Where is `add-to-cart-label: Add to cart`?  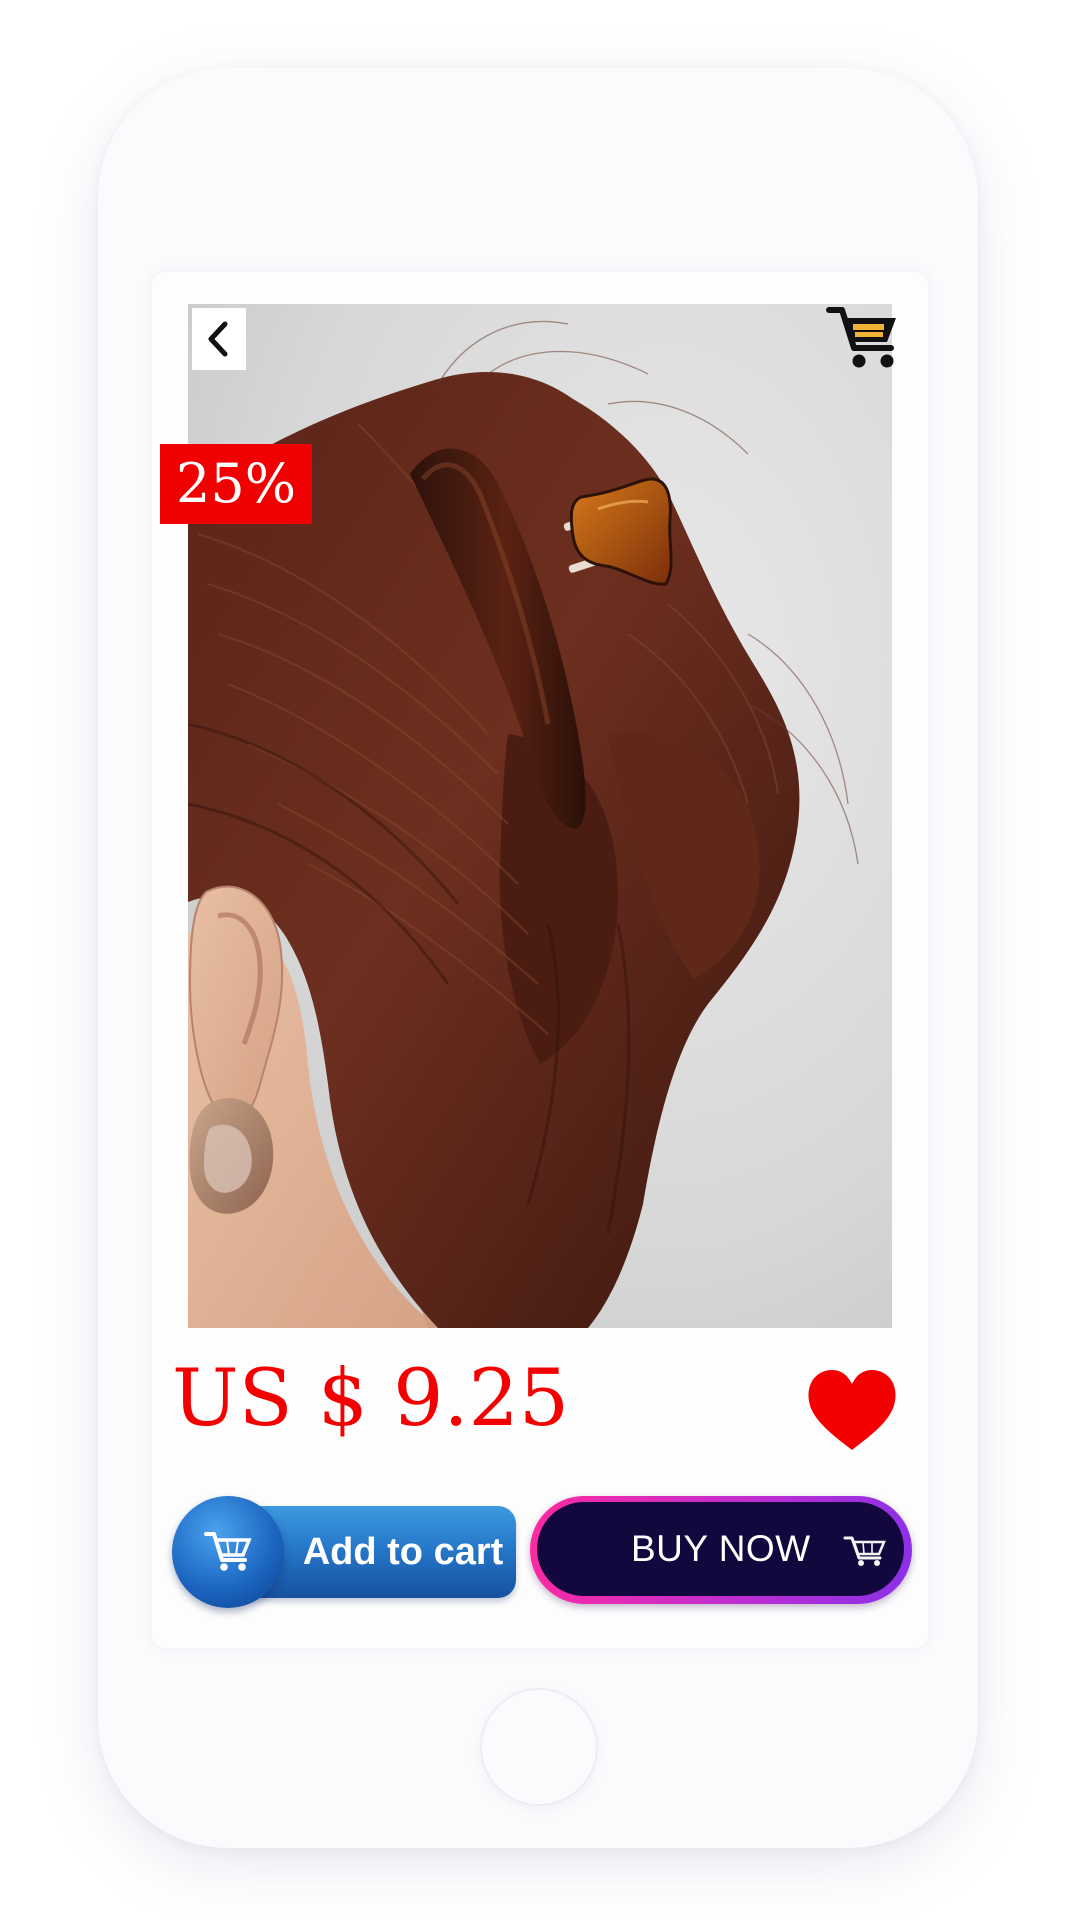
add-to-cart-label: Add to cart is located at coordinates (403, 1552).